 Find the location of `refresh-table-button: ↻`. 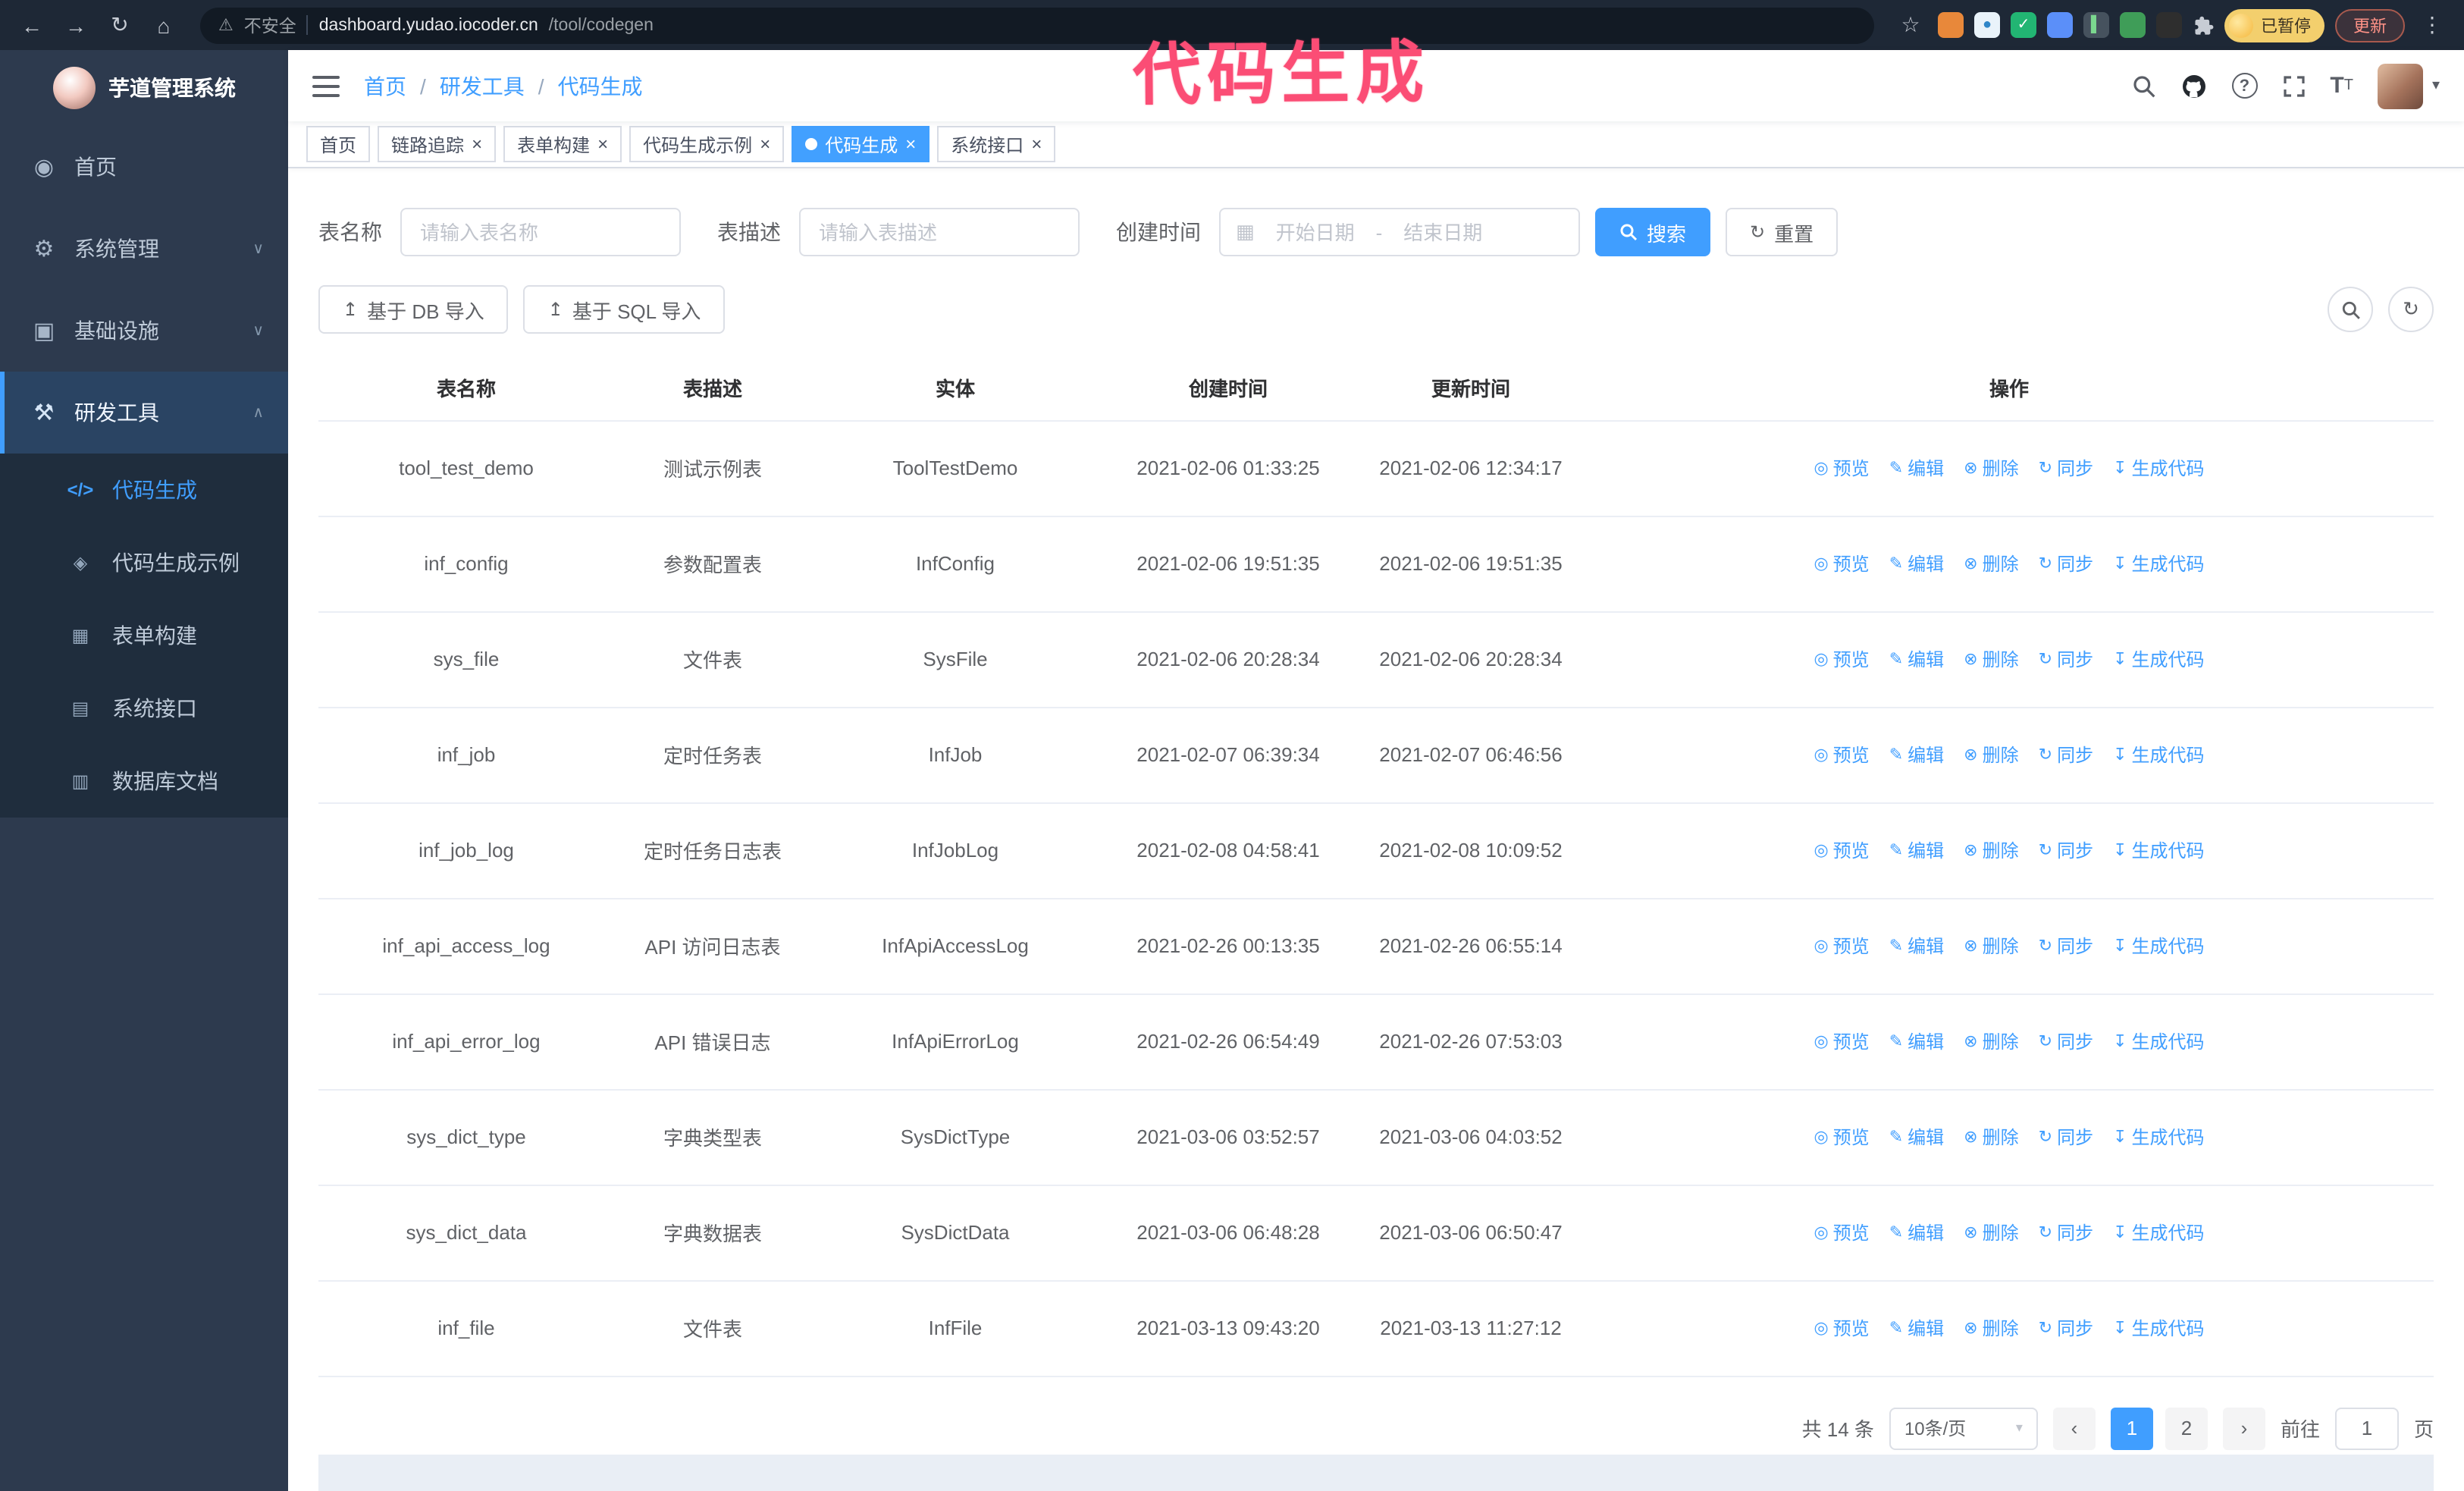

refresh-table-button: ↻ is located at coordinates (2411, 309).